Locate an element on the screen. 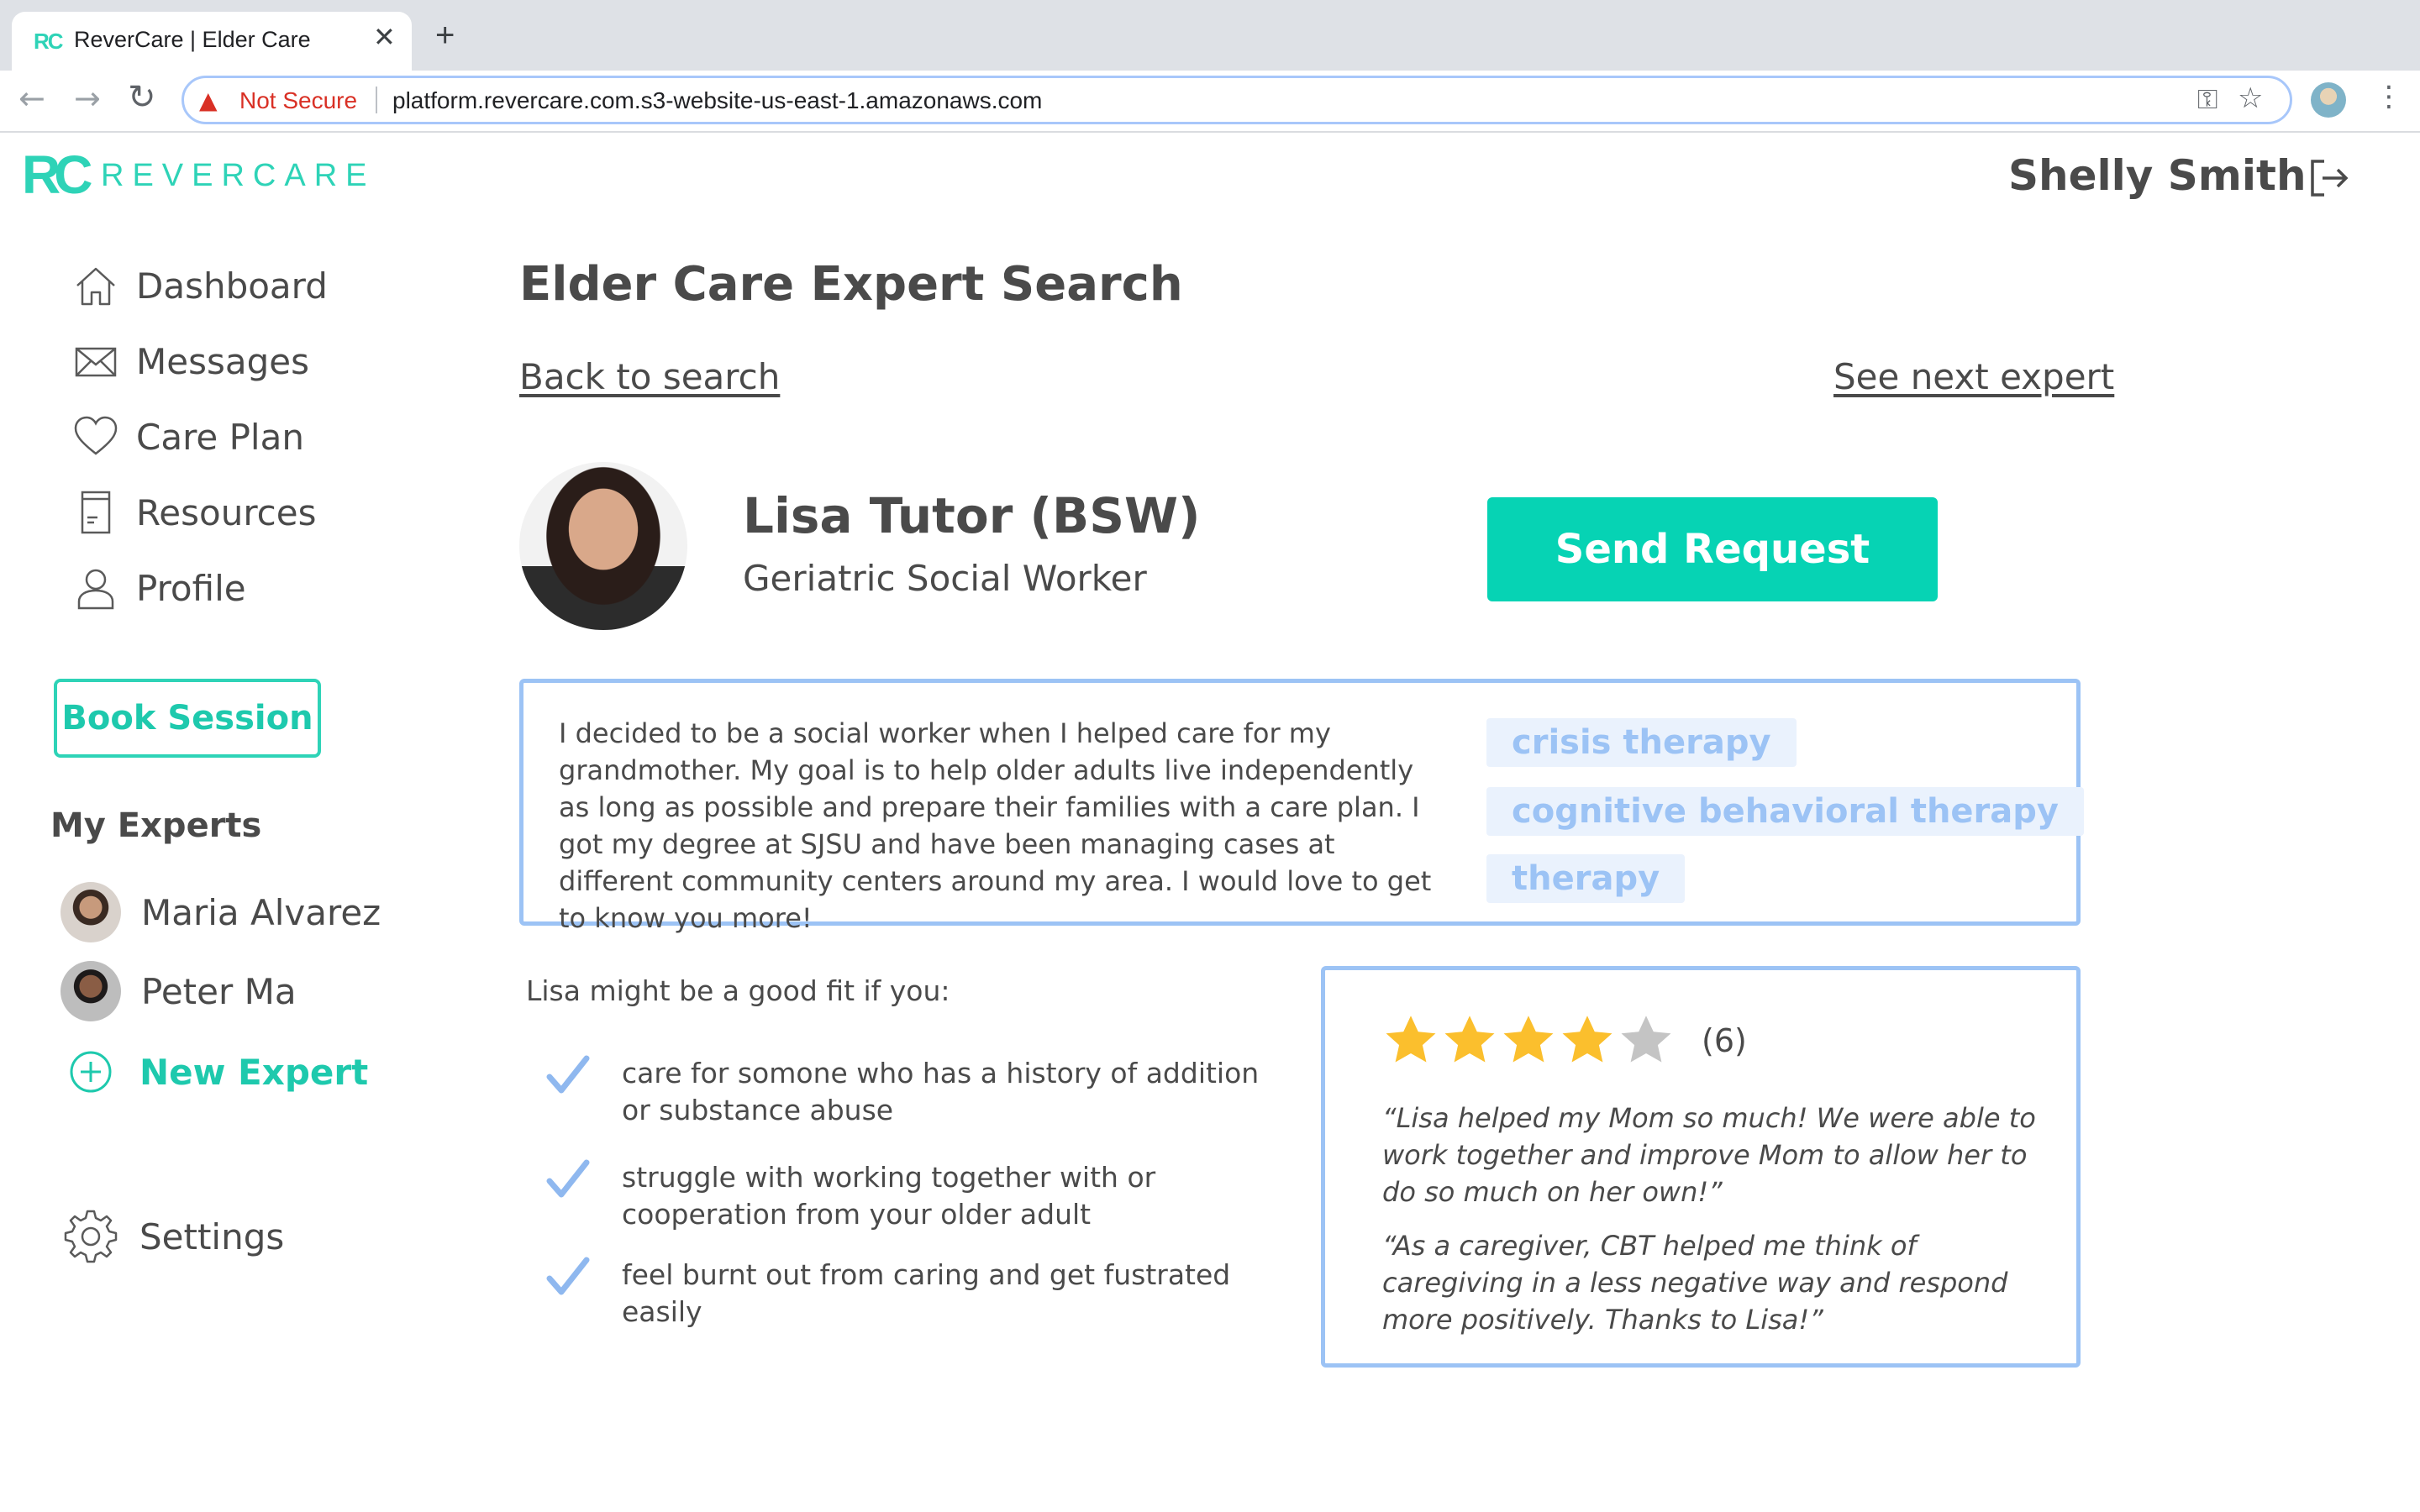  browser-menu-icon: ⋮ is located at coordinates (2389, 96).